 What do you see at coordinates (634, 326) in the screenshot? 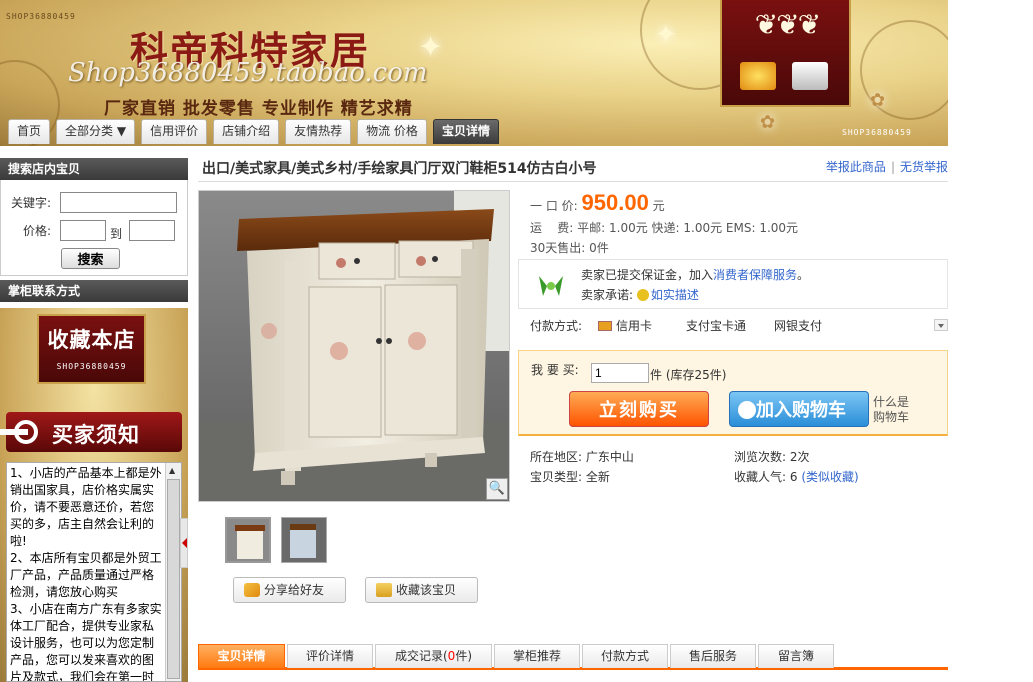
I see `pay-method-label: 信用卡` at bounding box center [634, 326].